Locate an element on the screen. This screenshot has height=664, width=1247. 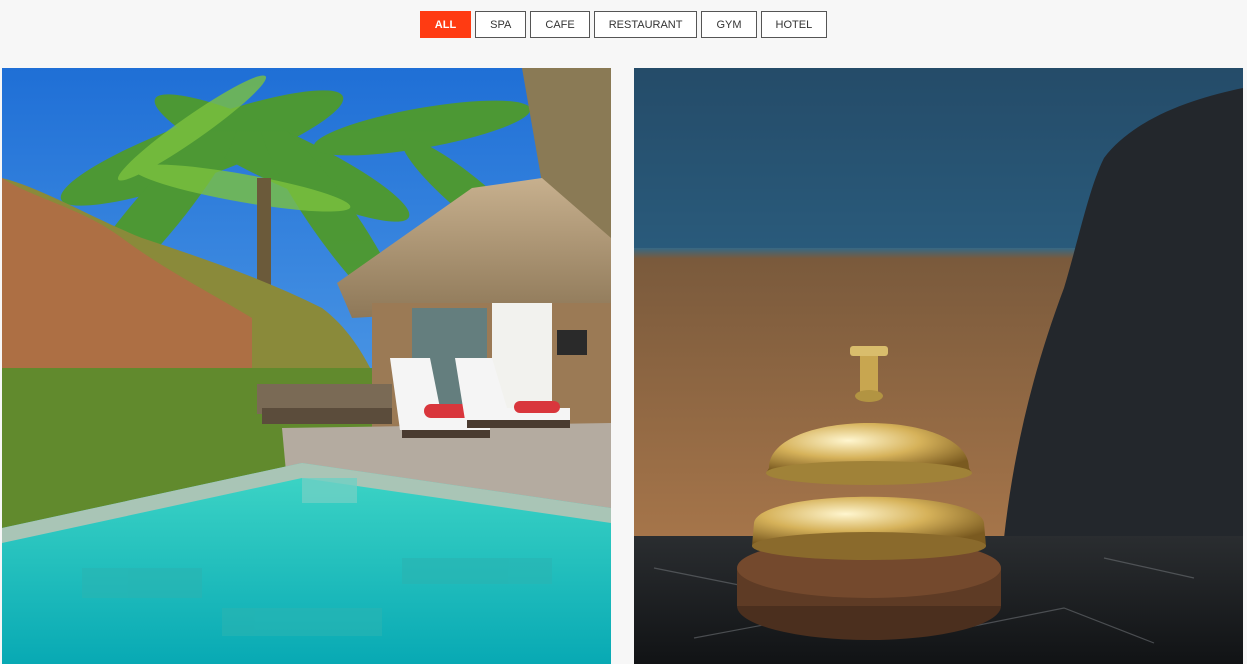
portfolio-filter-bar: ALL SPA CAFE RESTAURANT GYM HOTEL is located at coordinates (623, 24).